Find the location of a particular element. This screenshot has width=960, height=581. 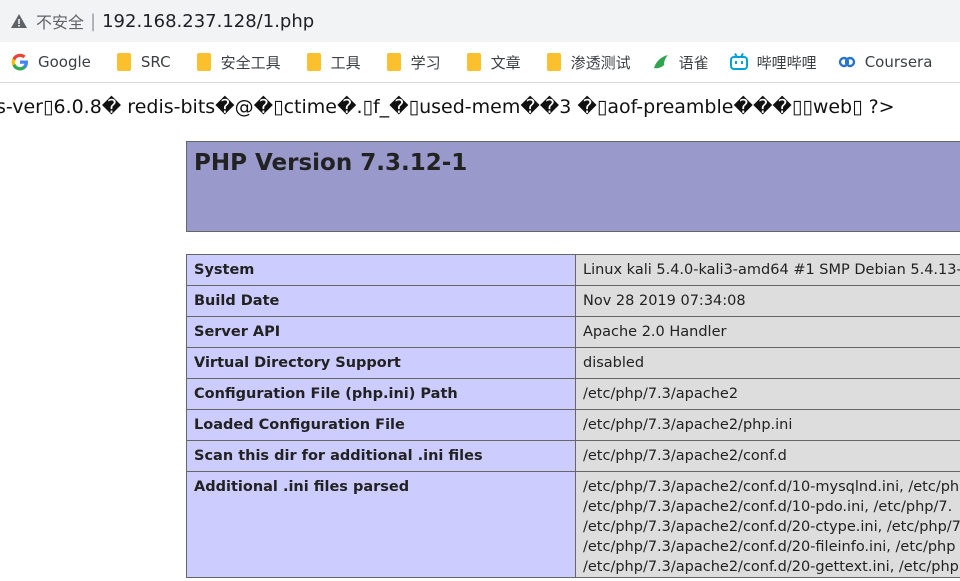

bookmark-label: 语雀 is located at coordinates (693, 62).